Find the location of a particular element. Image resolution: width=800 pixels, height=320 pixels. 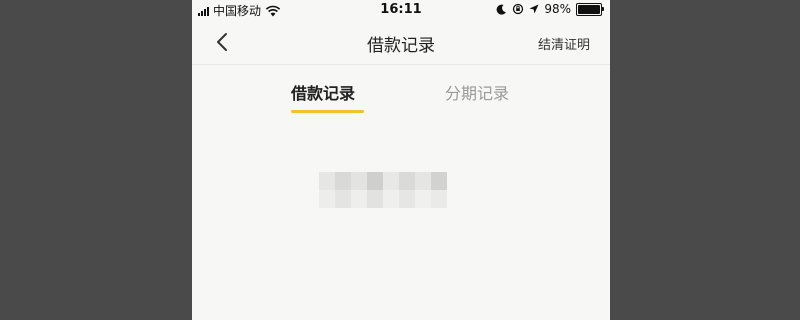

rotation-lock-icon is located at coordinates (518, 9).